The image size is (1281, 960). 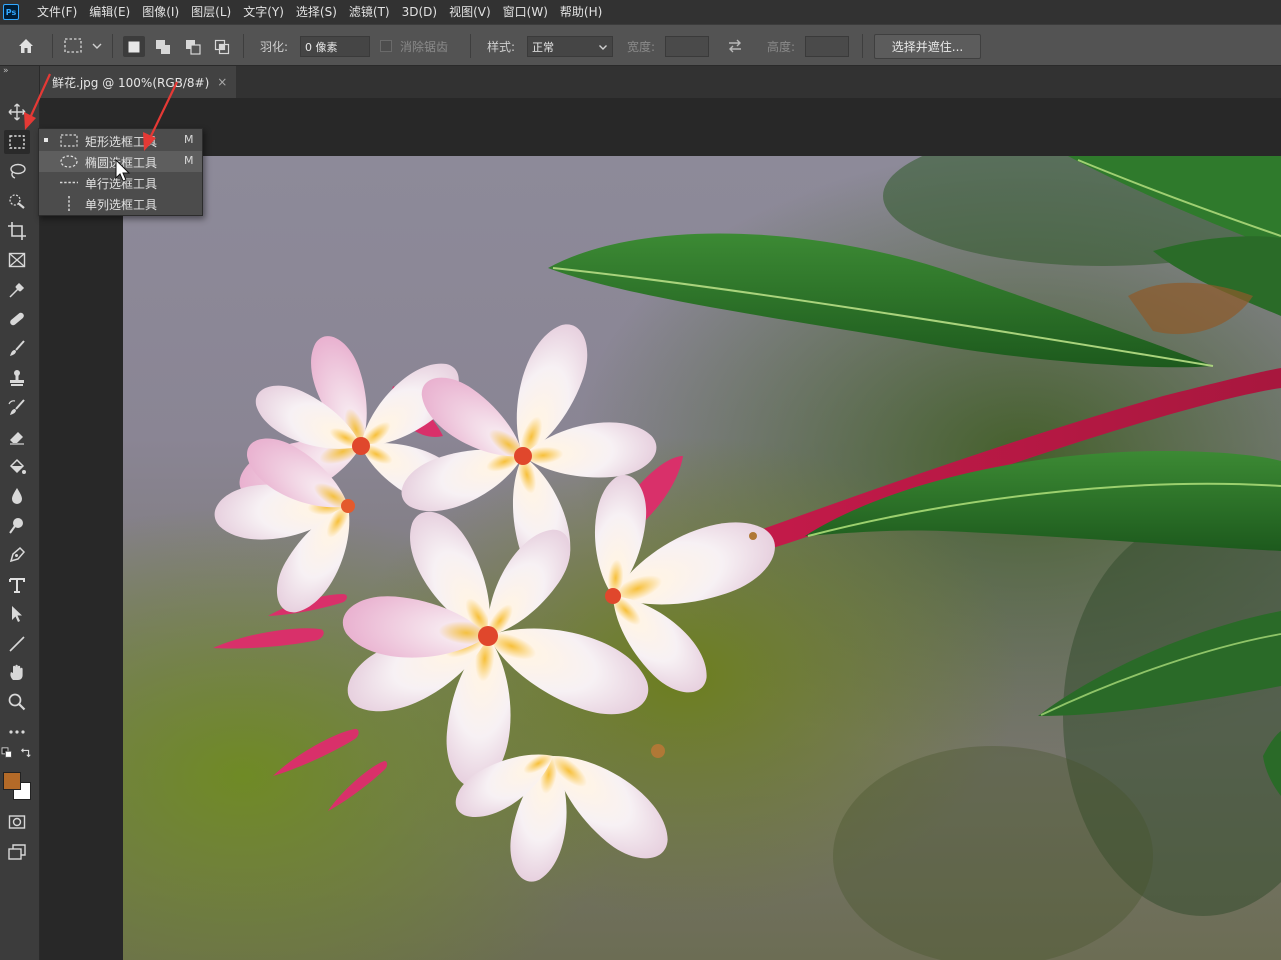 I want to click on antialias-checkbox, so click(x=386, y=46).